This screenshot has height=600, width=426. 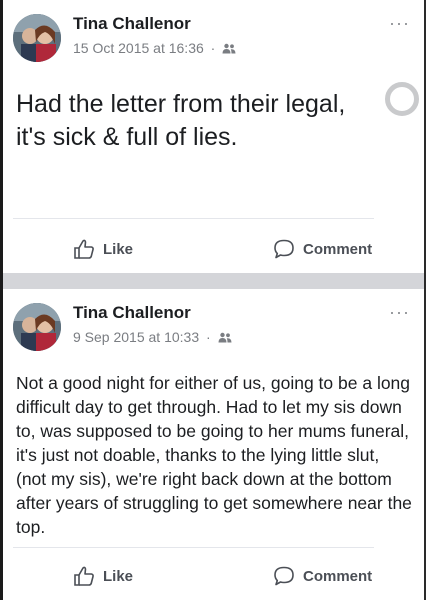 I want to click on post-text-line: it's sick & full of lies., so click(x=127, y=137).